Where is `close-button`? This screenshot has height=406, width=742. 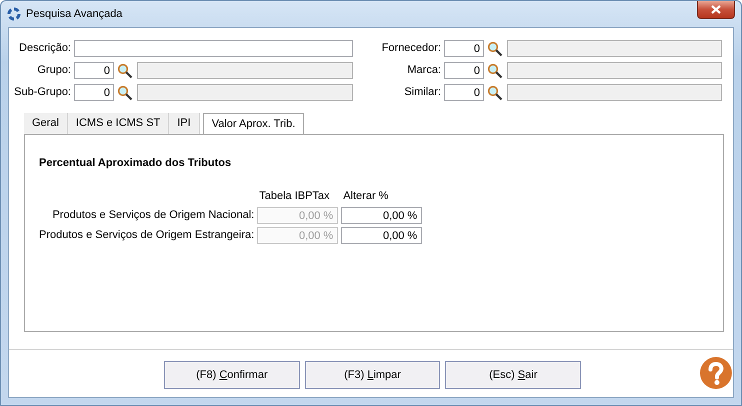
close-button is located at coordinates (716, 10).